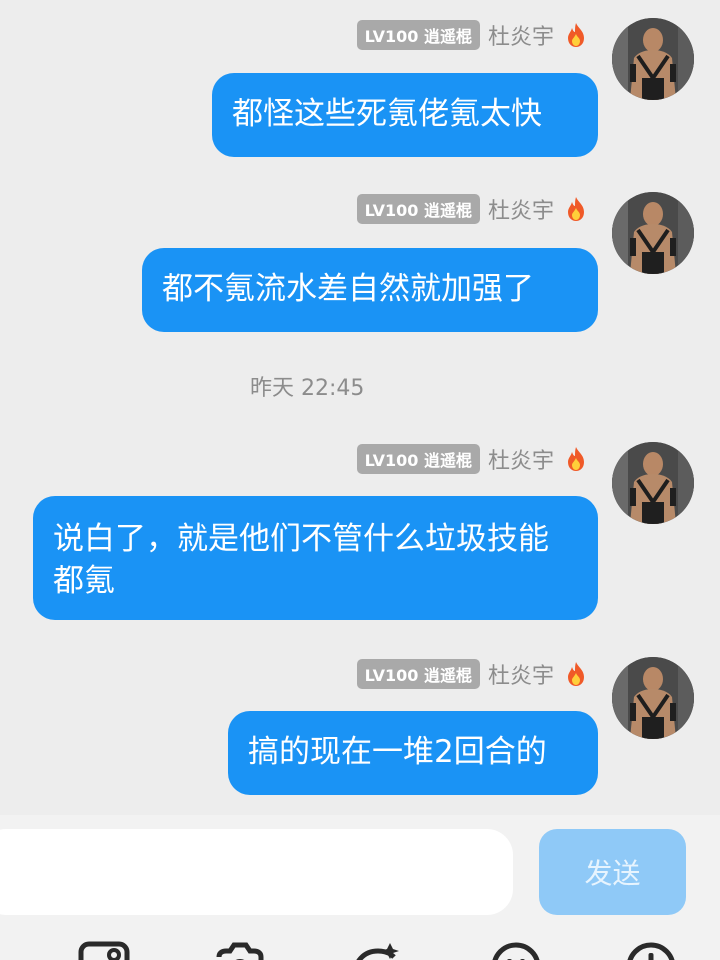 The image size is (720, 960). What do you see at coordinates (307, 388) in the screenshot?
I see `message-timestamp: 昨天 22:45` at bounding box center [307, 388].